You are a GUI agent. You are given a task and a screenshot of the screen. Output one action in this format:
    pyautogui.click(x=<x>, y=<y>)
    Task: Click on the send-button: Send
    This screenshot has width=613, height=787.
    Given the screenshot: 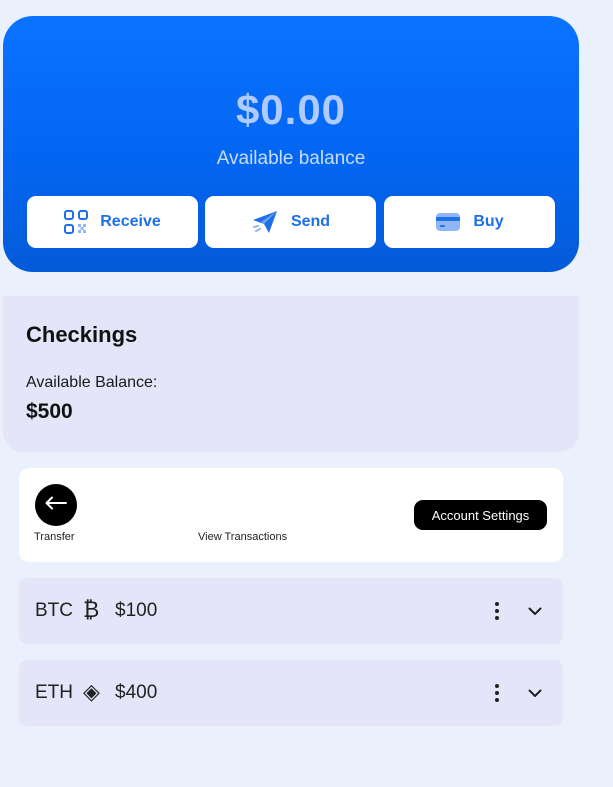 What is the action you would take?
    pyautogui.click(x=290, y=222)
    